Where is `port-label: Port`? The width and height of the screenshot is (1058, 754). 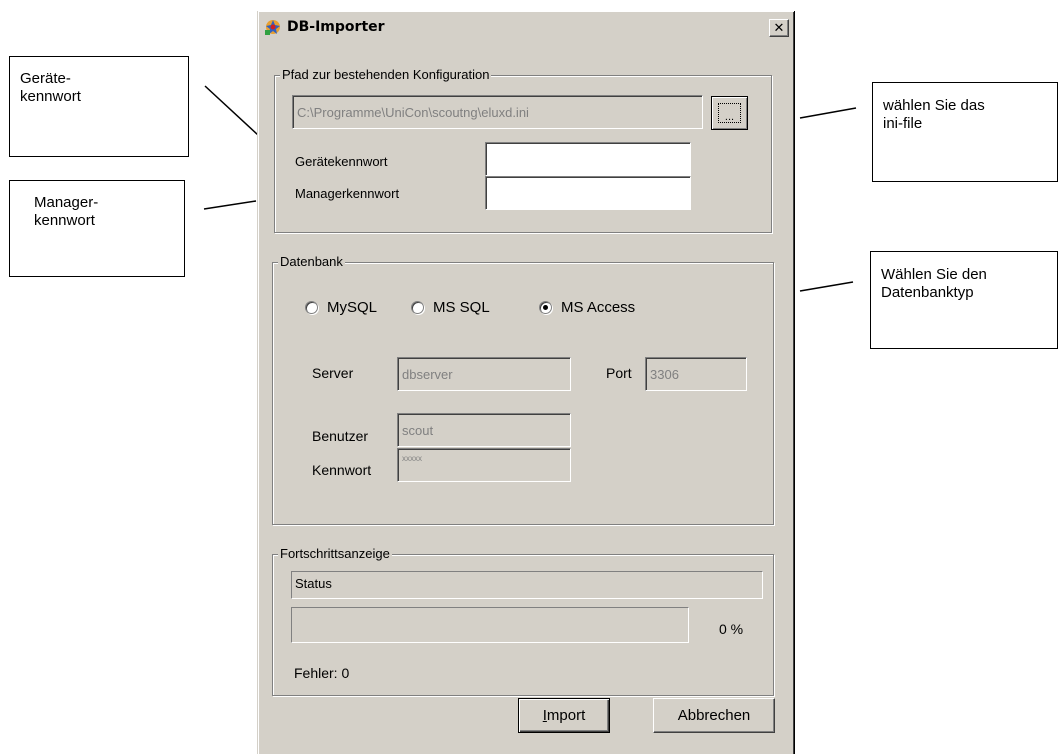
port-label: Port is located at coordinates (619, 373).